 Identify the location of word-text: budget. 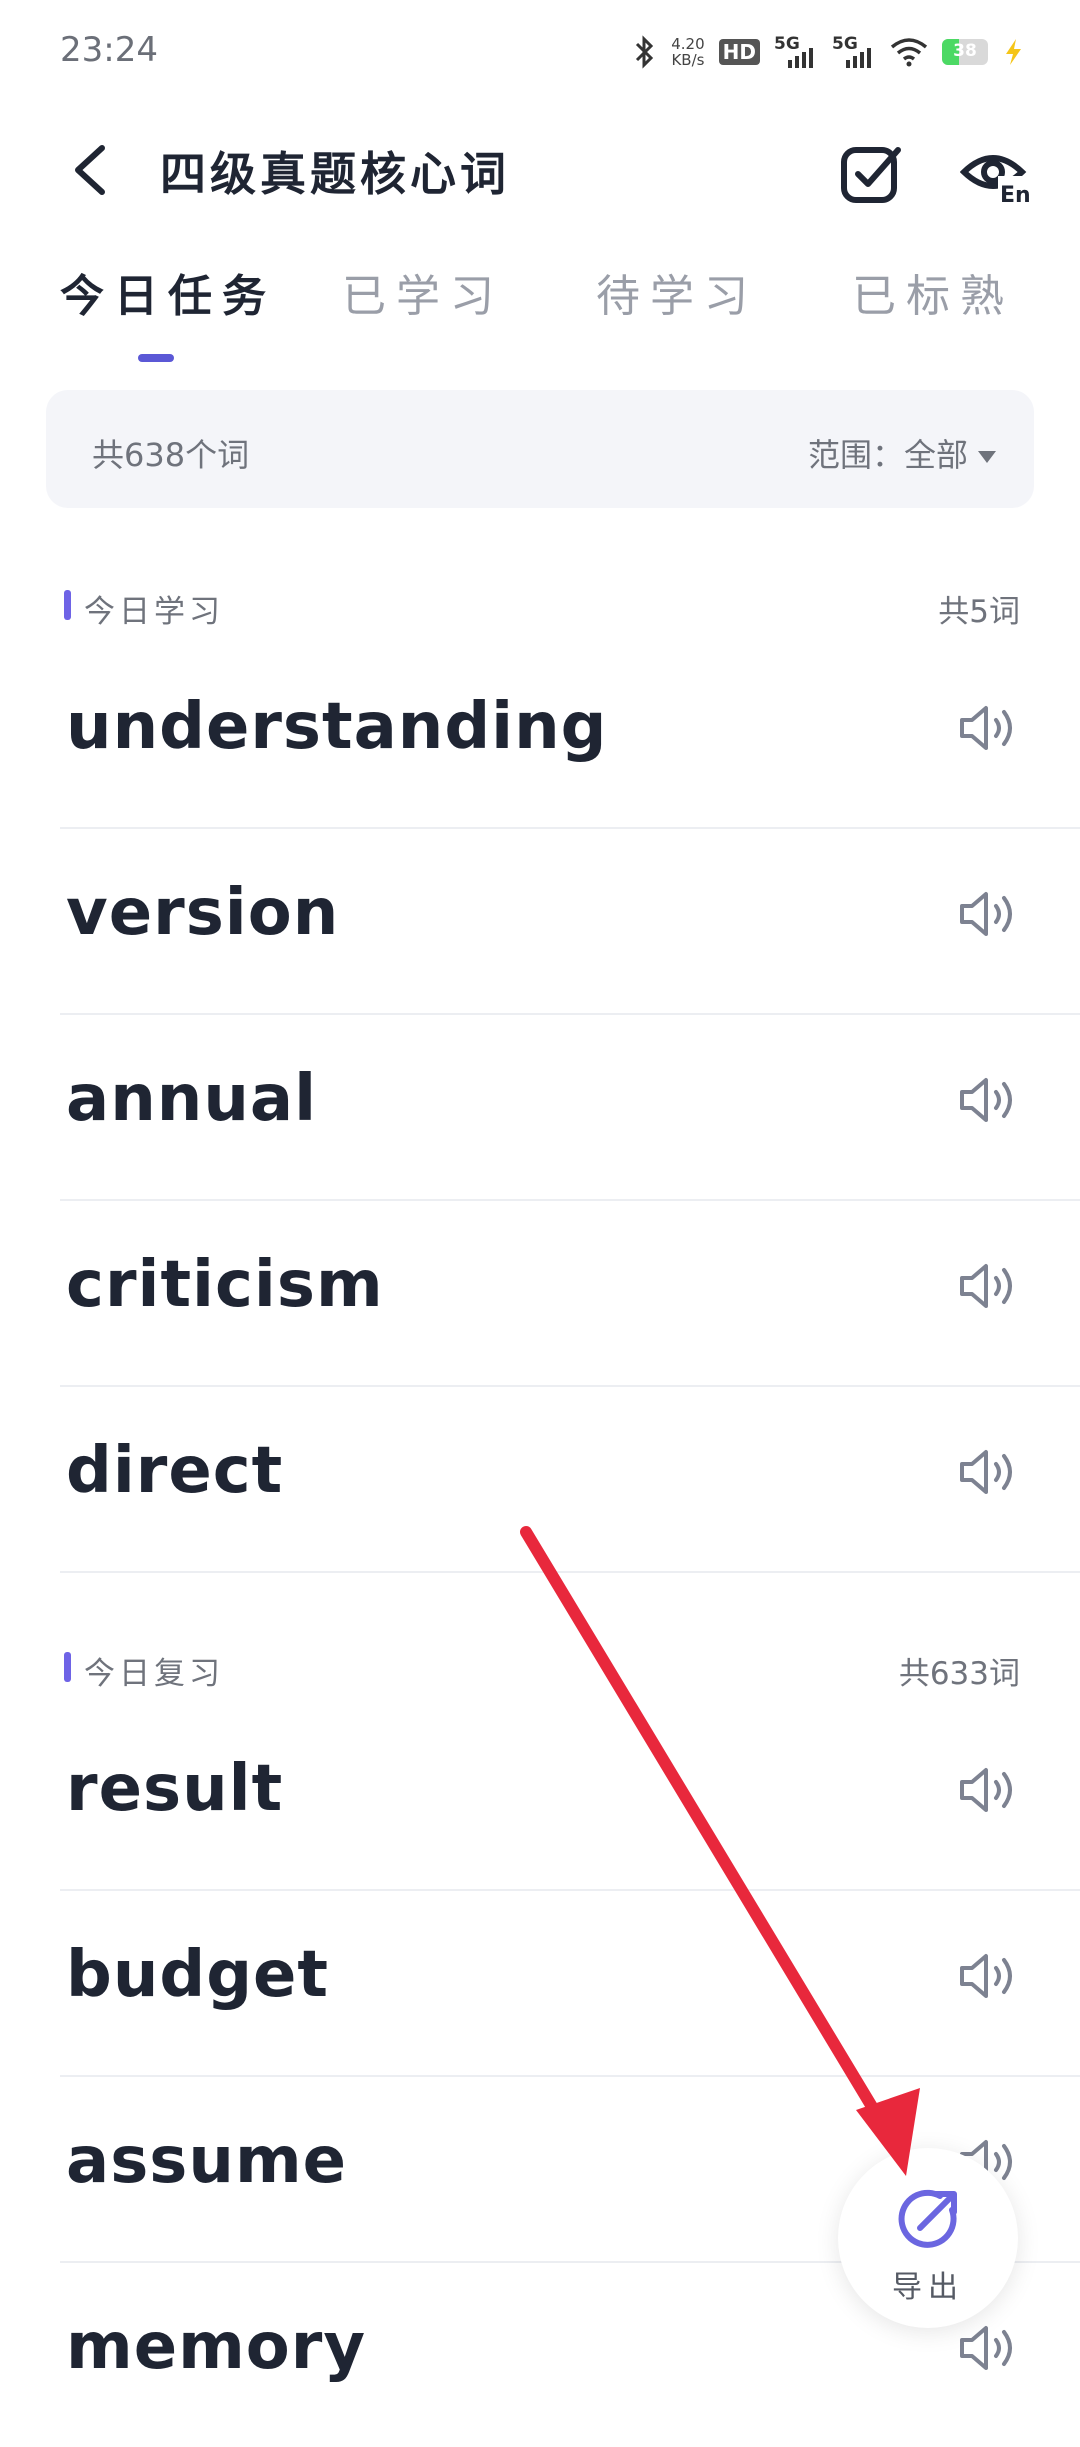
(197, 1975).